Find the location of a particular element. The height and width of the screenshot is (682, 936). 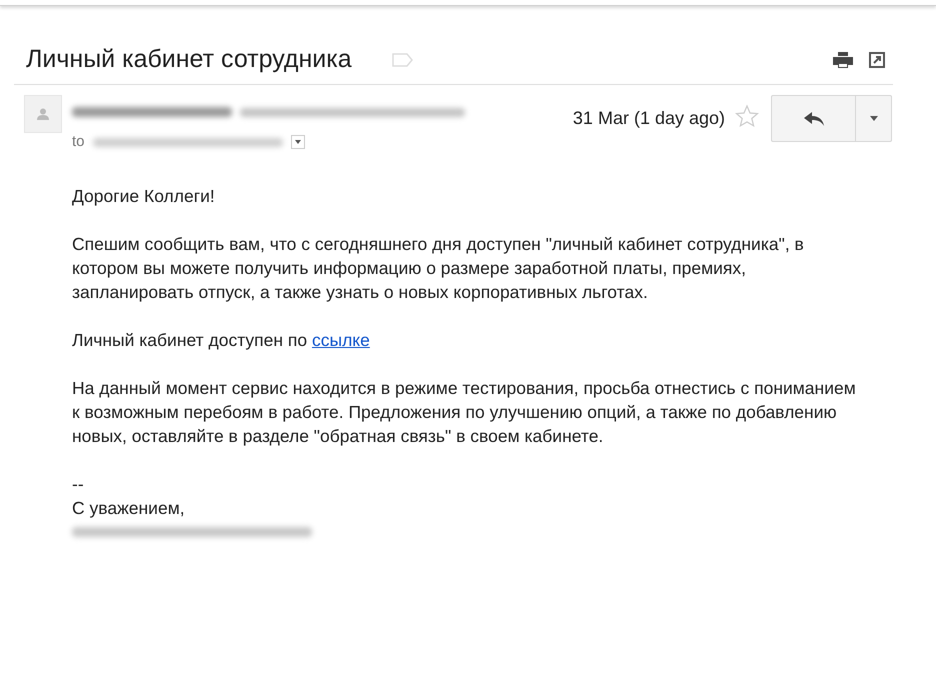

body-paragraph: Личный кабинет доступен по ссылке is located at coordinates (221, 340).